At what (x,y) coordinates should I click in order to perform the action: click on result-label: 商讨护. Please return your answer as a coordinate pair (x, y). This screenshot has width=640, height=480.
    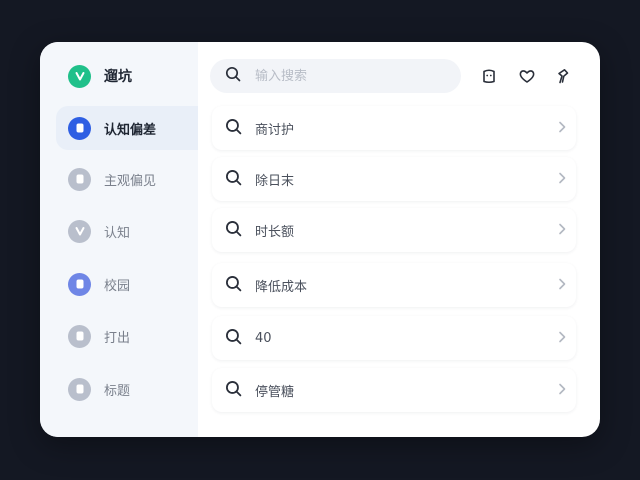
    Looking at the image, I should click on (275, 130).